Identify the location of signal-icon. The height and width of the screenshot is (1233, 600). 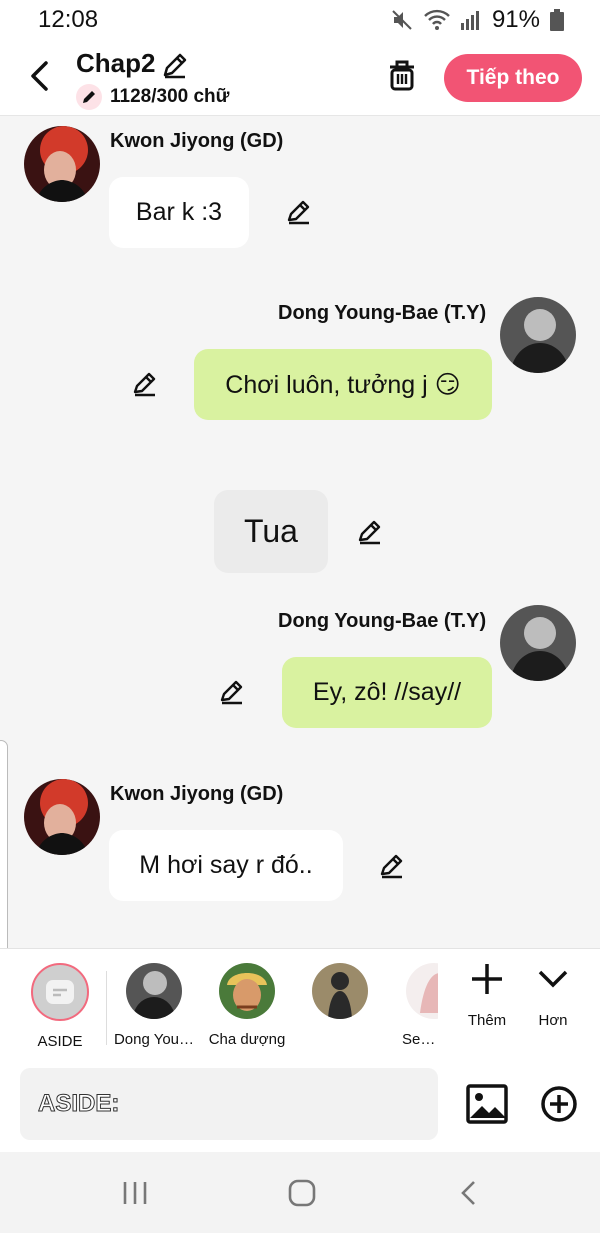
(469, 20).